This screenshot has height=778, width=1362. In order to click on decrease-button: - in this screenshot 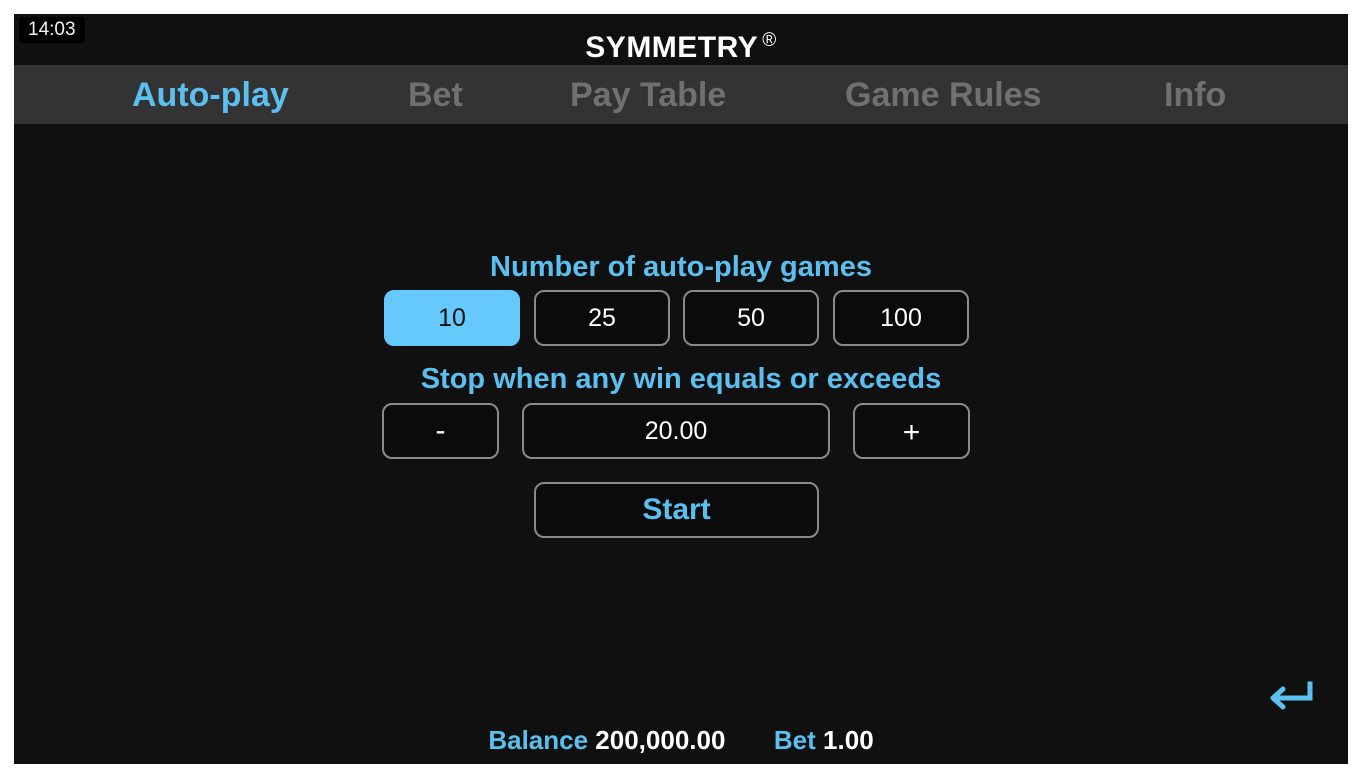, I will do `click(440, 431)`.